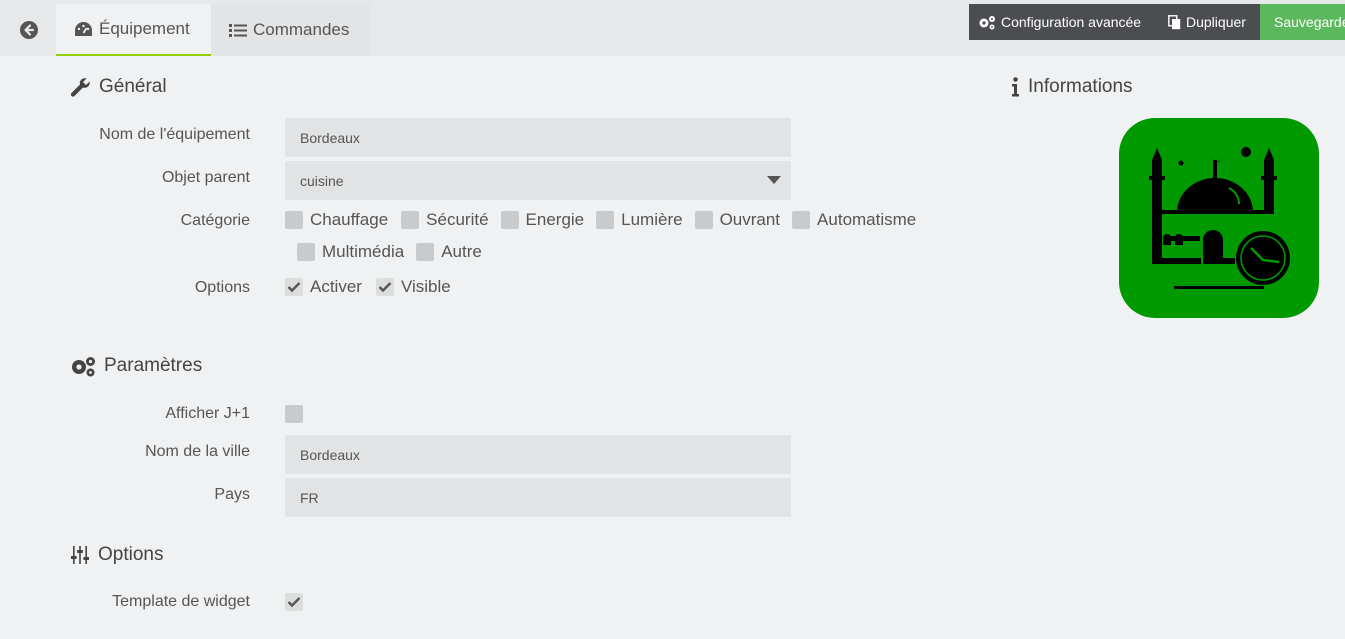 This screenshot has height=639, width=1345. I want to click on section-general-label: Général, so click(133, 86).